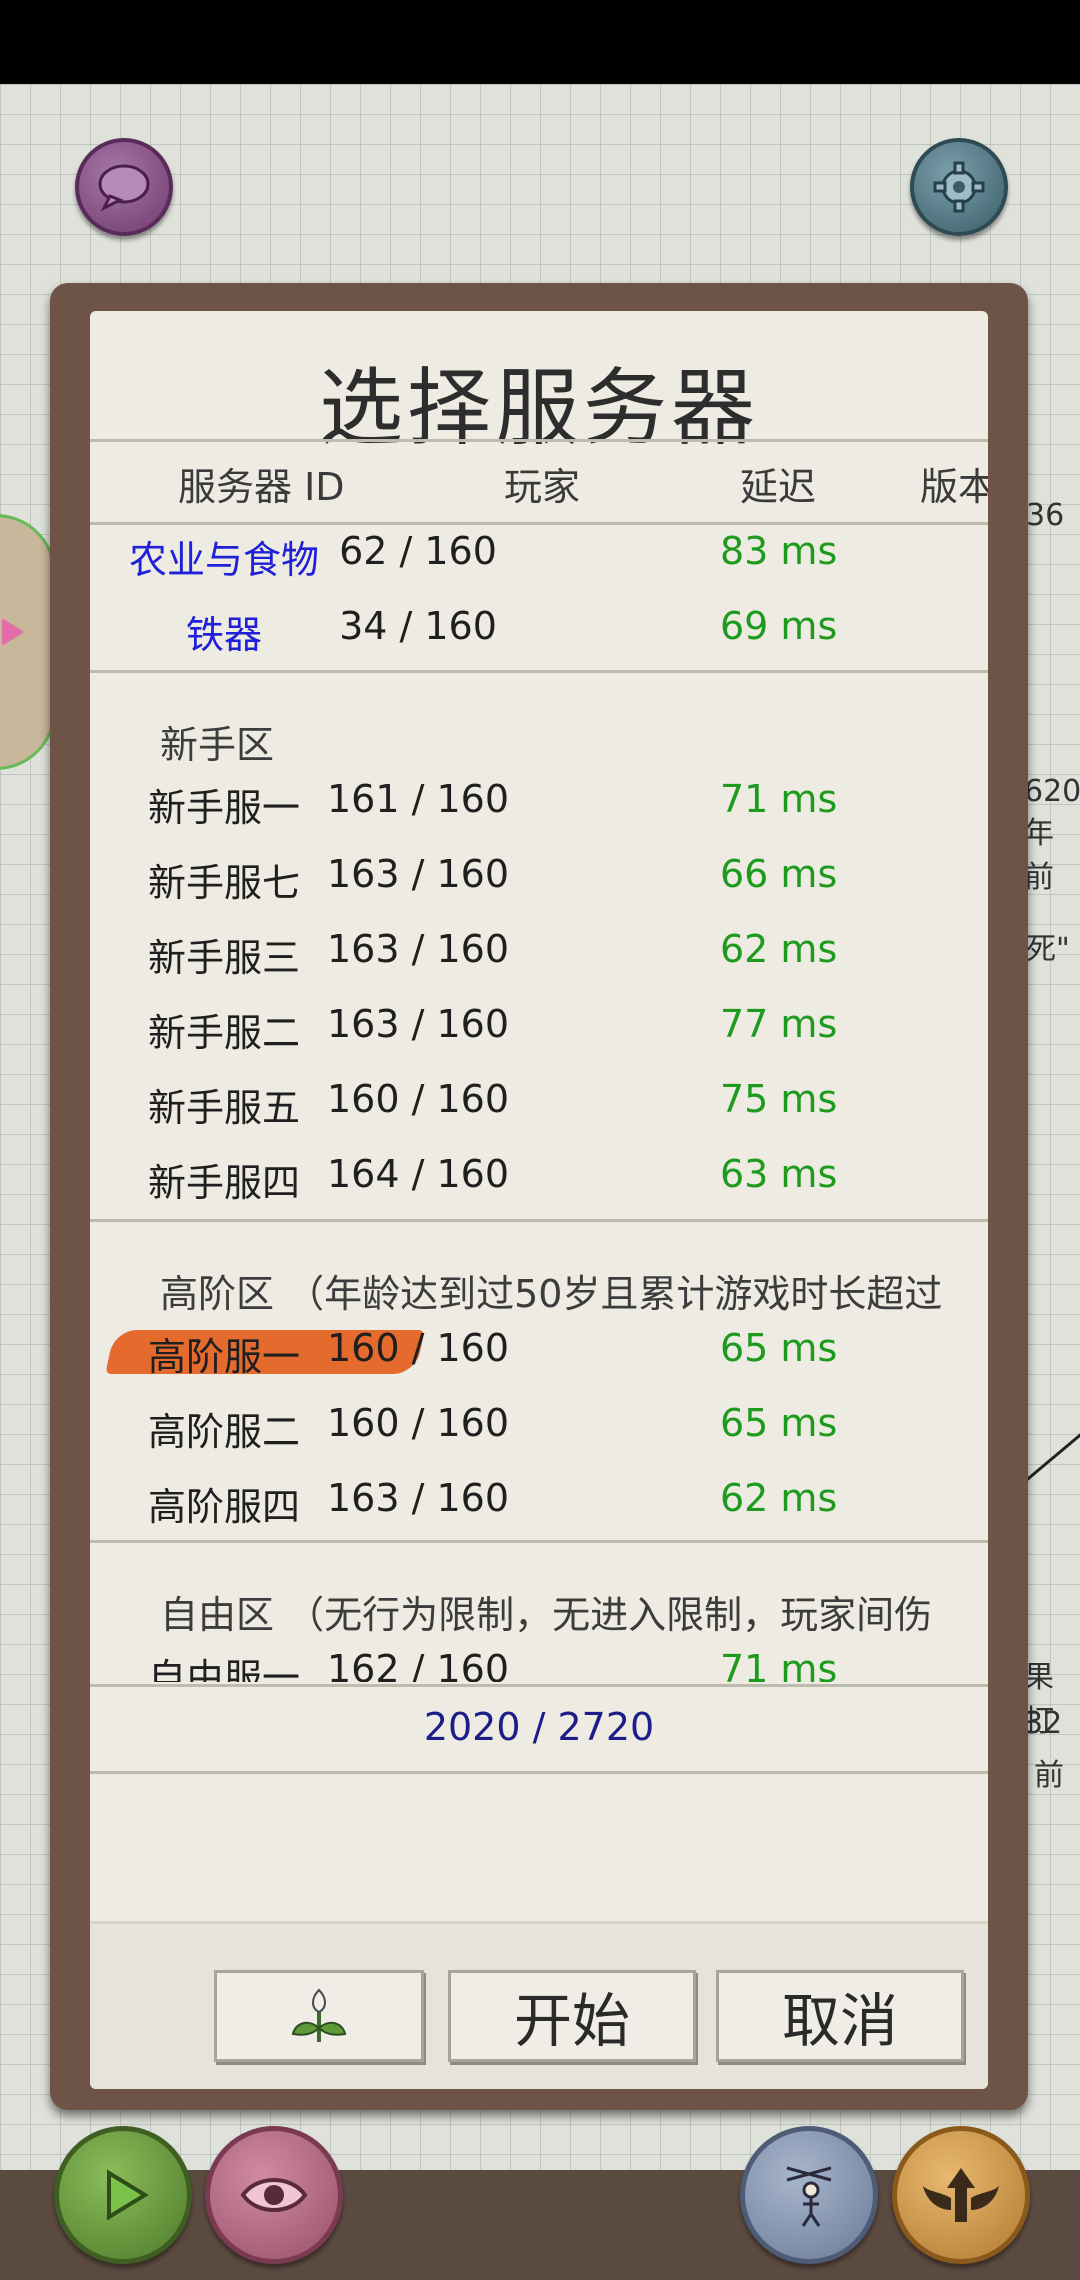 Image resolution: width=1080 pixels, height=2280 pixels. What do you see at coordinates (779, 874) in the screenshot?
I see `server-ping: 66 ms` at bounding box center [779, 874].